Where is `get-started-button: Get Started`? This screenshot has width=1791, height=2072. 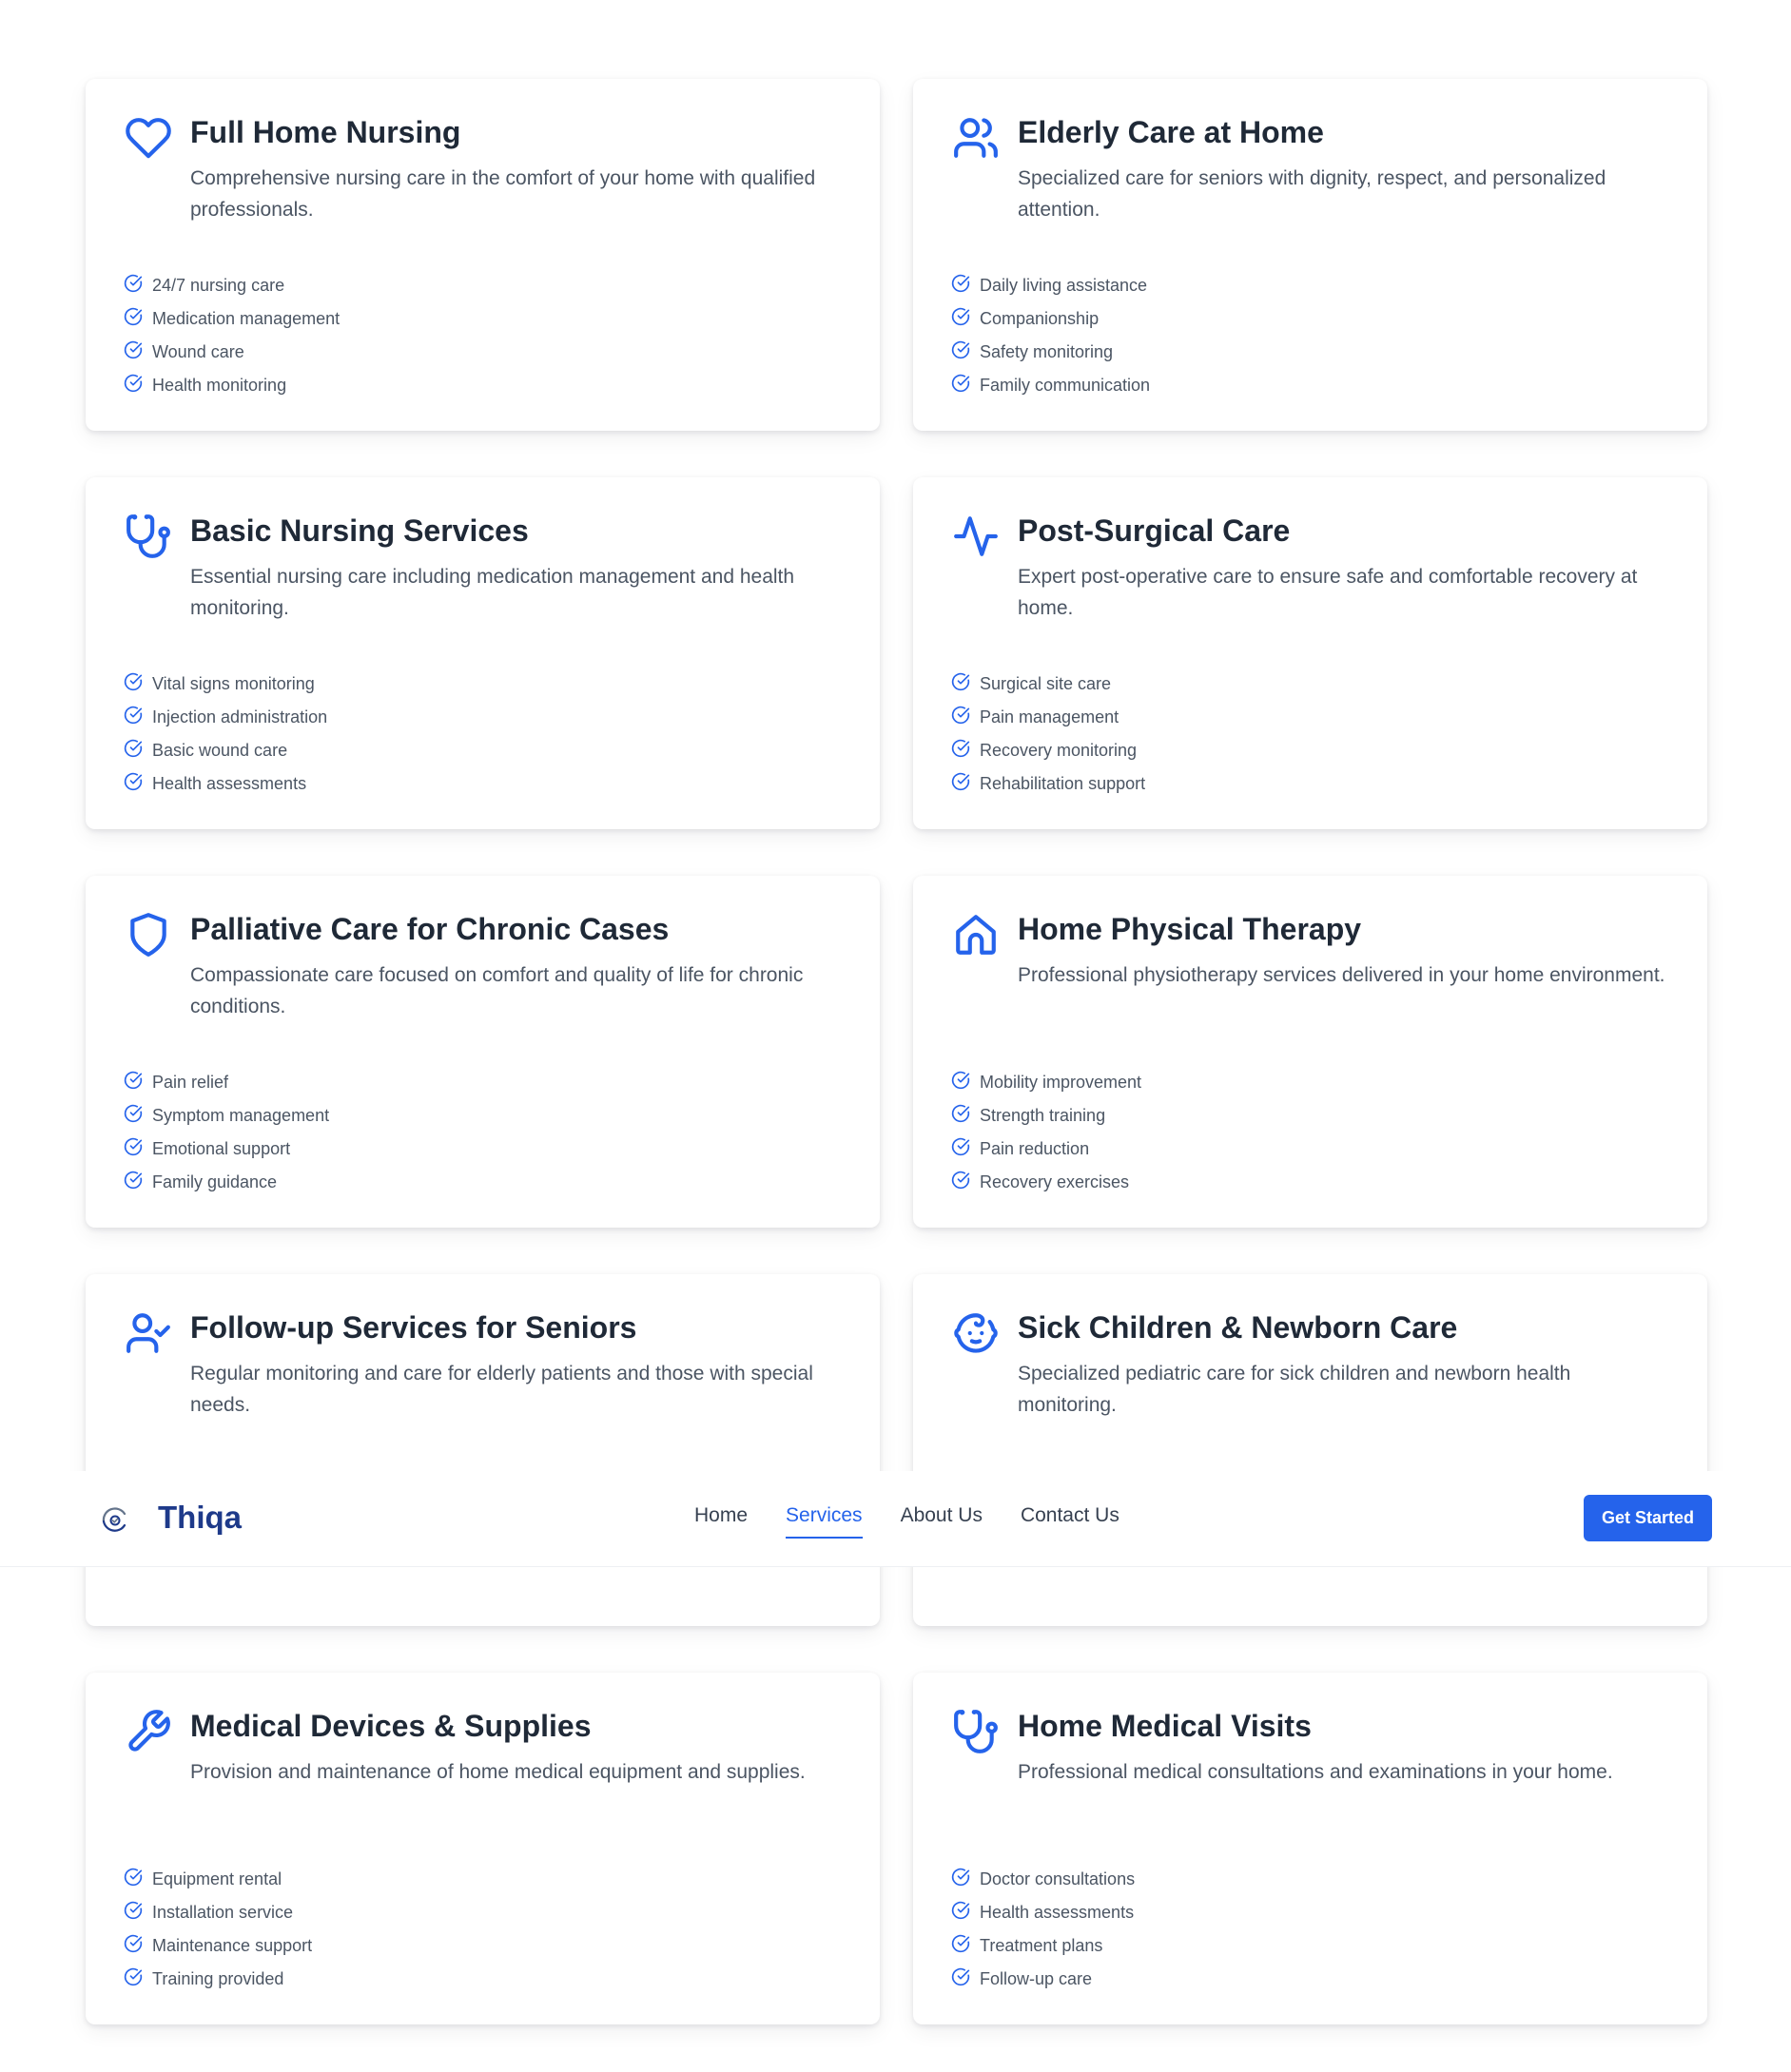
get-started-button: Get Started is located at coordinates (1648, 1518).